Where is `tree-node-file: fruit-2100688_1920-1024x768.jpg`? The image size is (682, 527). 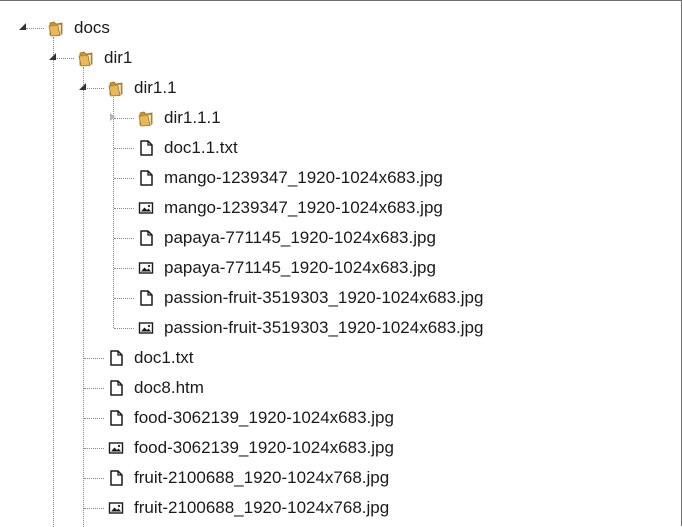 tree-node-file: fruit-2100688_1920-1024x768.jpg is located at coordinates (340, 478).